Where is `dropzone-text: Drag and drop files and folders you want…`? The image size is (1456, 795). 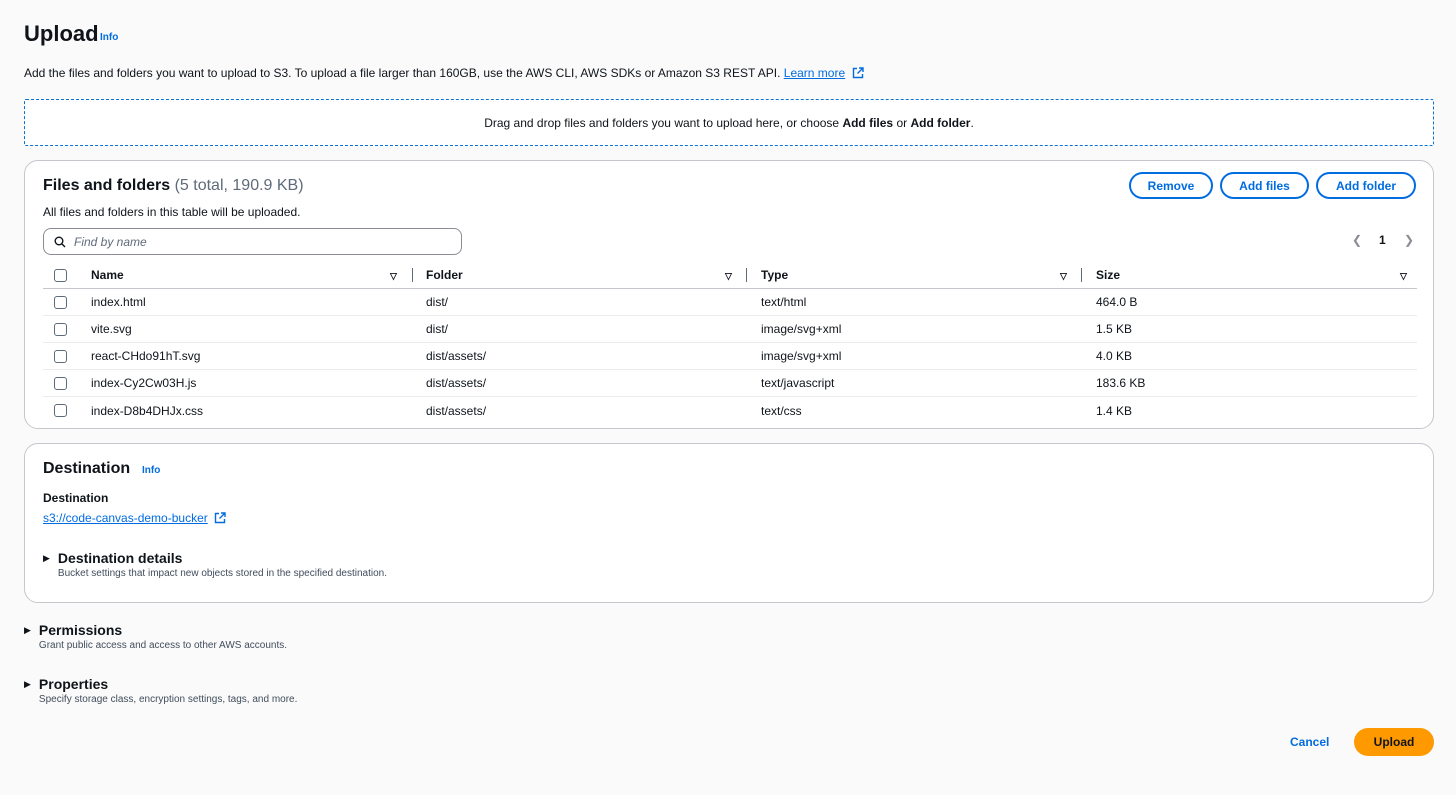
dropzone-text: Drag and drop files and folders you want… is located at coordinates (663, 122).